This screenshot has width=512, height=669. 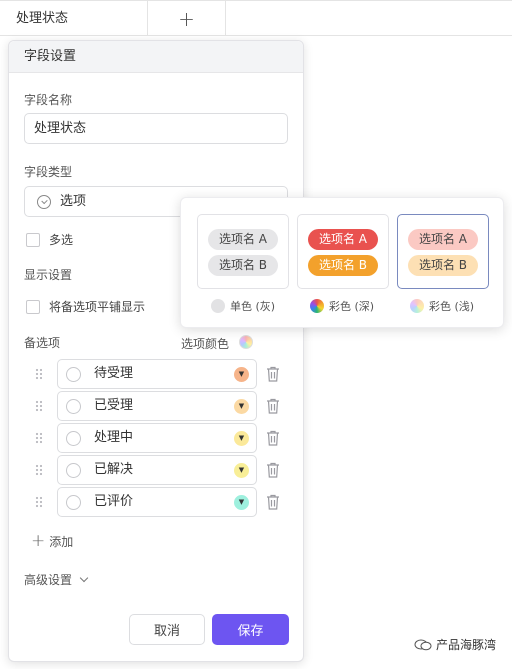 What do you see at coordinates (157, 502) in the screenshot?
I see `option-input: 已评价 ▼` at bounding box center [157, 502].